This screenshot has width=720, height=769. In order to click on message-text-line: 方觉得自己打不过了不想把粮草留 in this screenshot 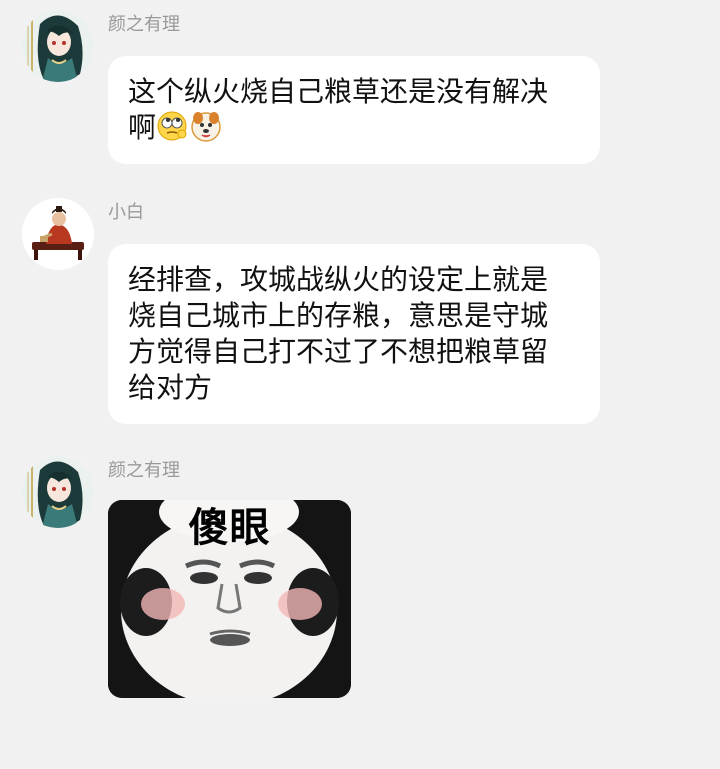, I will do `click(338, 351)`.